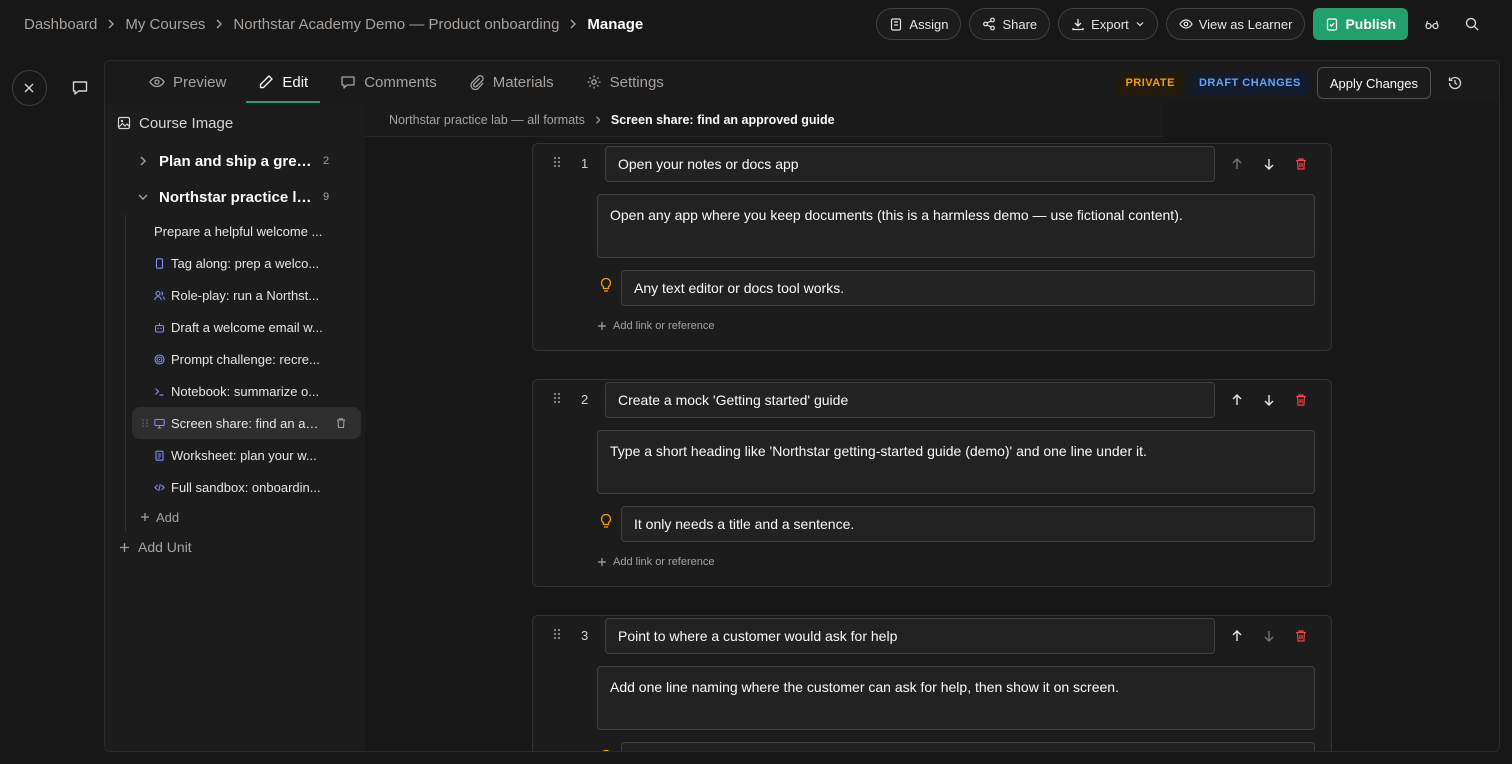 The width and height of the screenshot is (1512, 764). Describe the element at coordinates (585, 399) in the screenshot. I see `step-number: 2` at that location.